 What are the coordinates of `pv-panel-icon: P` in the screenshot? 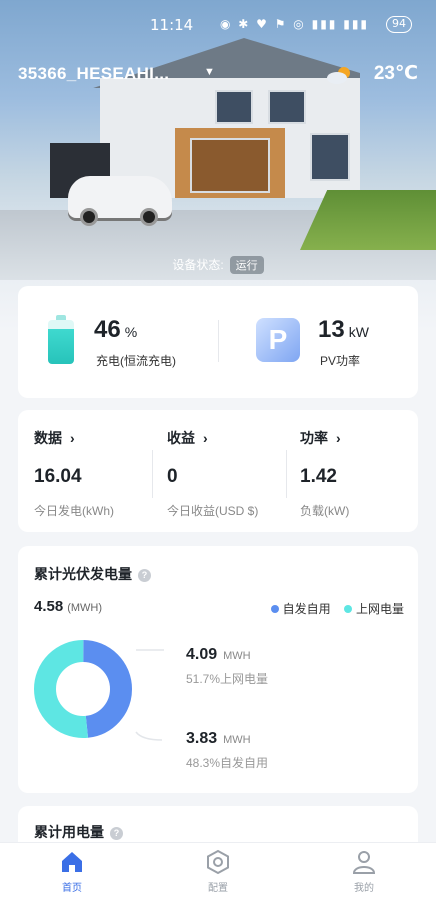 It's located at (278, 340).